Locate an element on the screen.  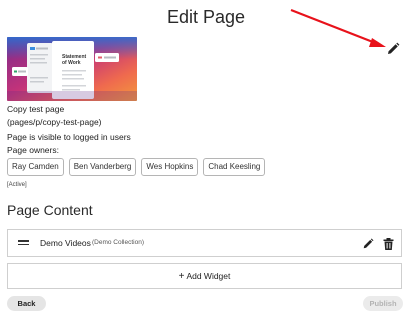
owner-chip: Ray Camden is located at coordinates (35, 167).